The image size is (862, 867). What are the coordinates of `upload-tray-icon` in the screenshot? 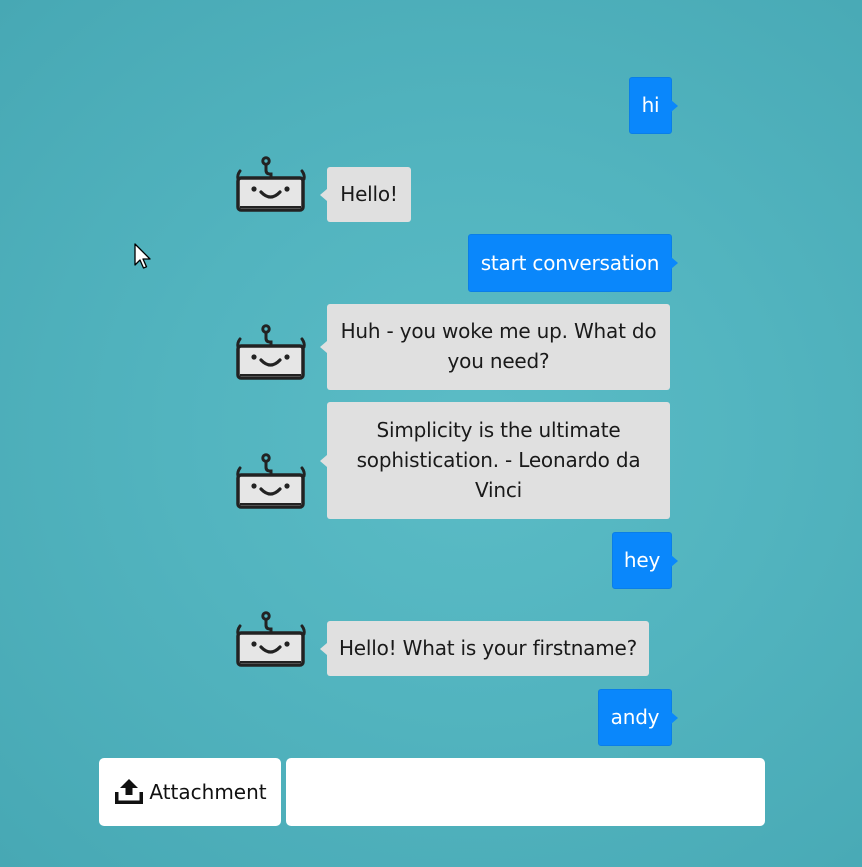 It's located at (129, 791).